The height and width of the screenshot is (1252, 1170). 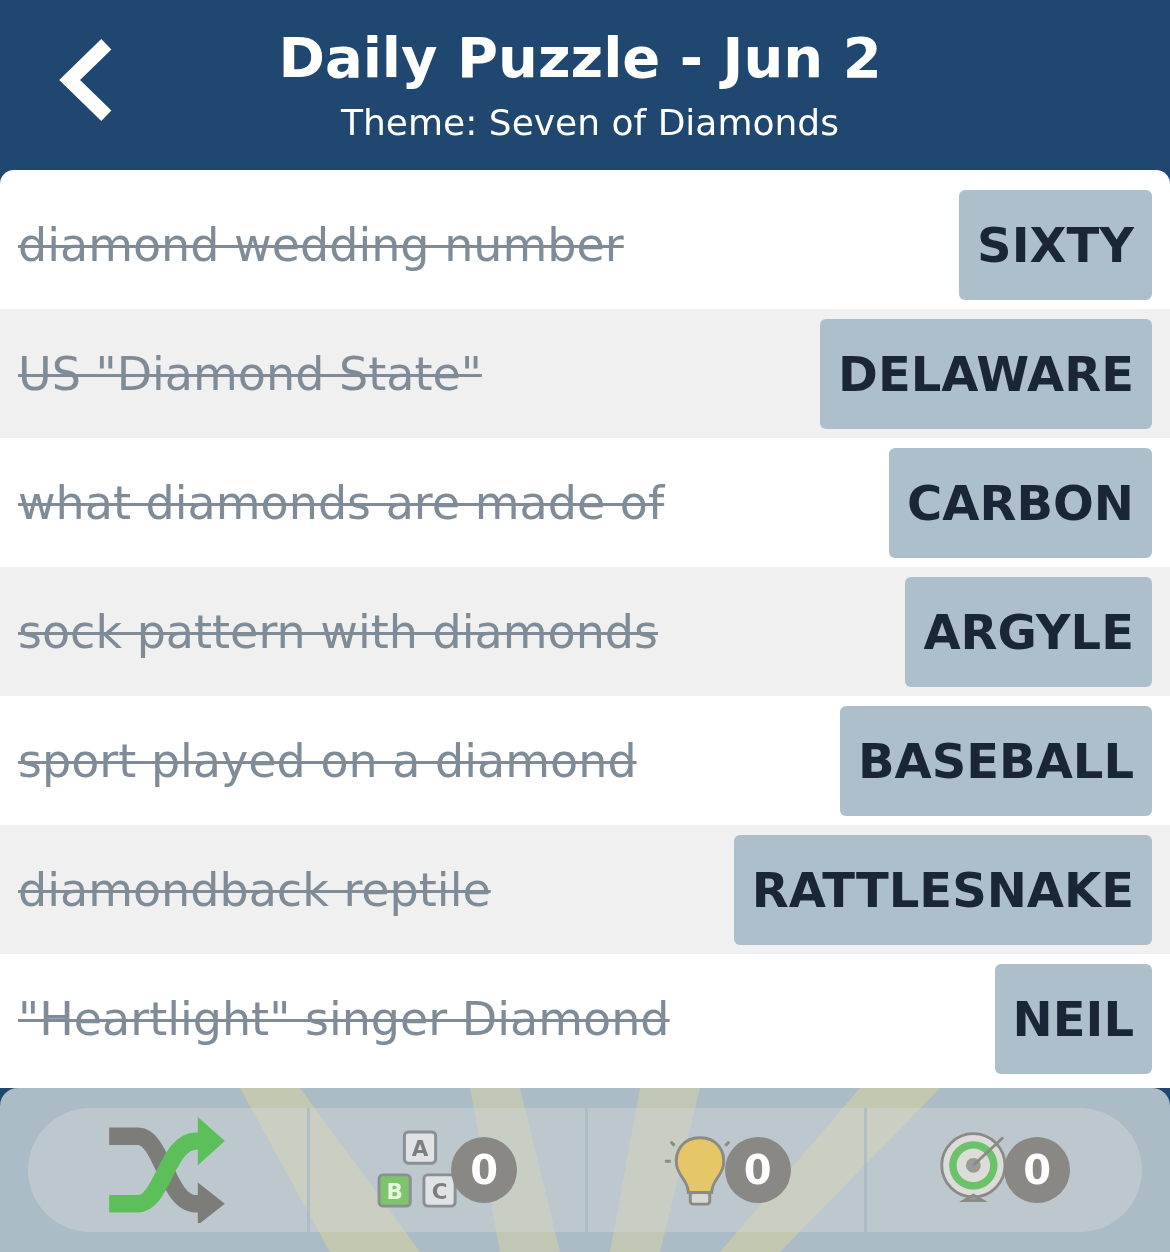 What do you see at coordinates (338, 631) in the screenshot?
I see `clue-text: sock pattern with diamonds` at bounding box center [338, 631].